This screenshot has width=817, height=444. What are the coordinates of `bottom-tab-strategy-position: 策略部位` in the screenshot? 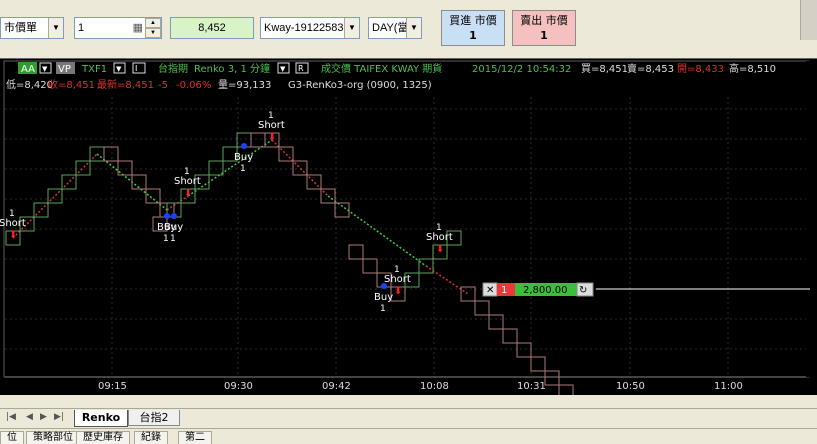 It's located at (53, 437).